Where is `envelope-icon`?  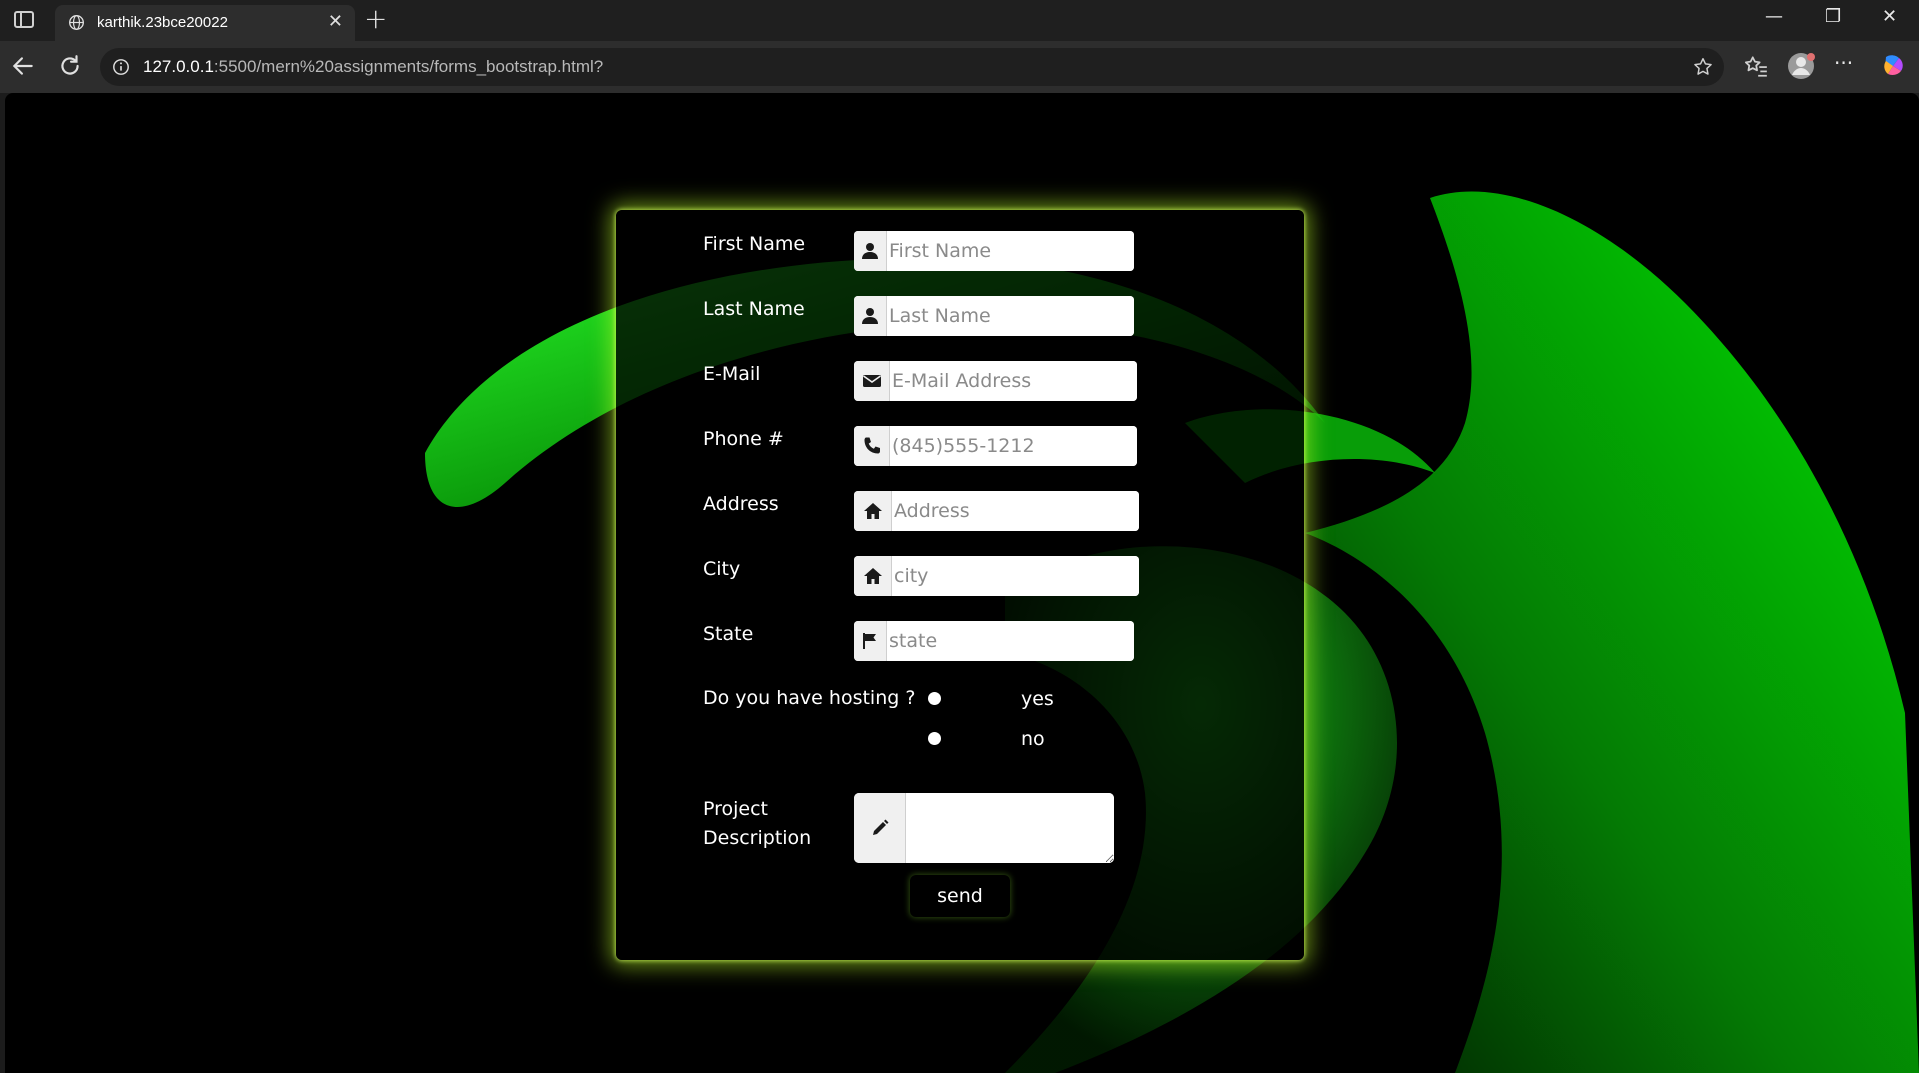
envelope-icon is located at coordinates (872, 381).